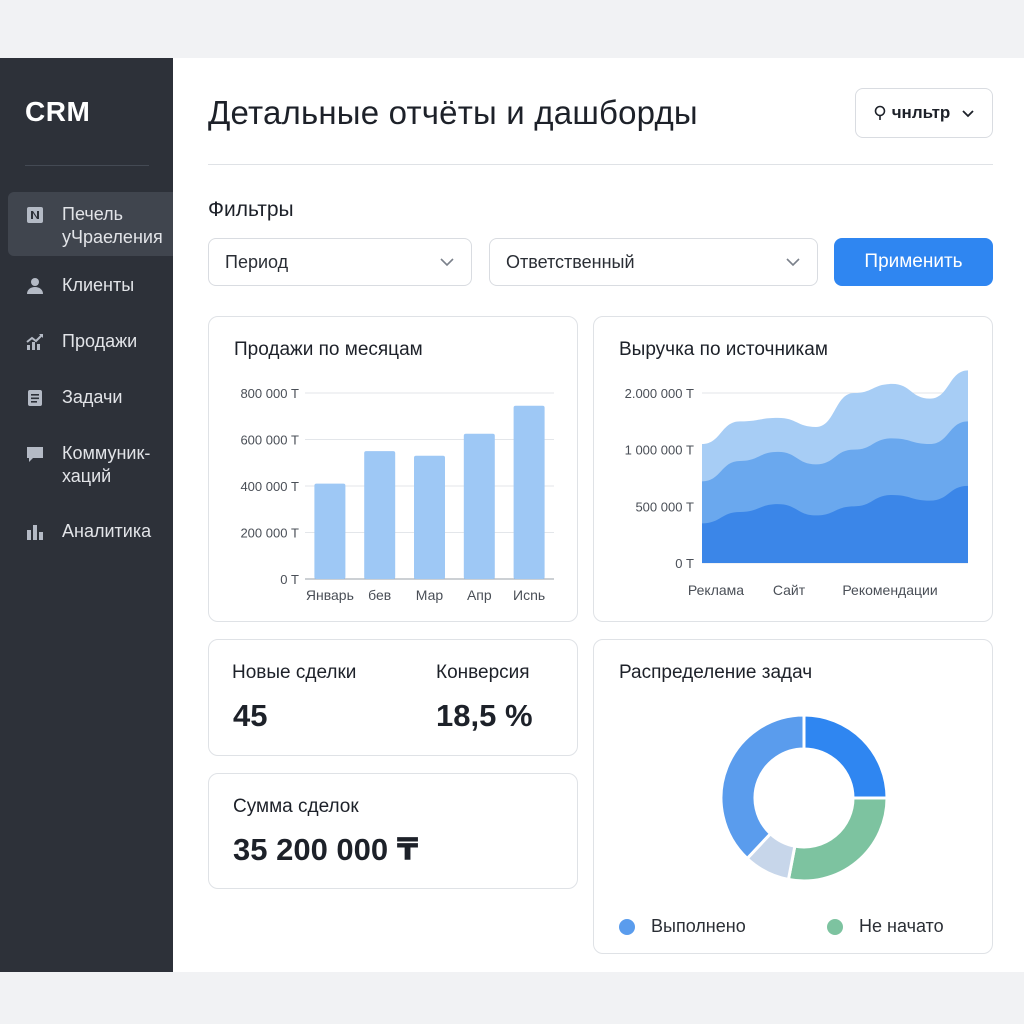  What do you see at coordinates (269, 486) in the screenshot?
I see `y-tick-label: 400 000 Т` at bounding box center [269, 486].